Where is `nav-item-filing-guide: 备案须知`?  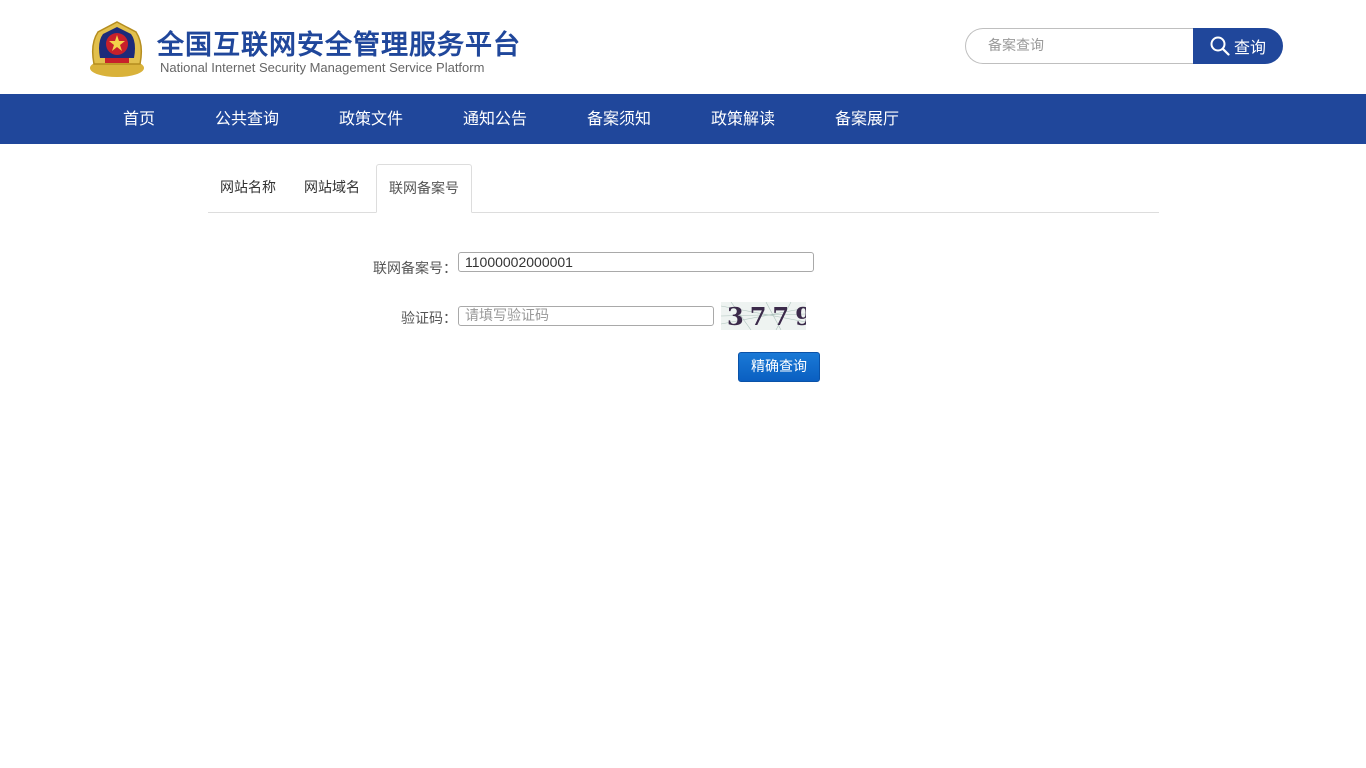 nav-item-filing-guide: 备案须知 is located at coordinates (619, 119).